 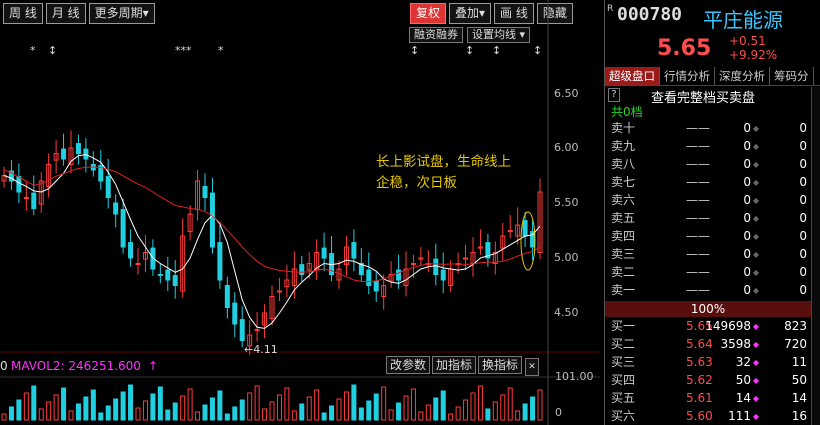 I want to click on level-label: 买五, so click(x=623, y=398).